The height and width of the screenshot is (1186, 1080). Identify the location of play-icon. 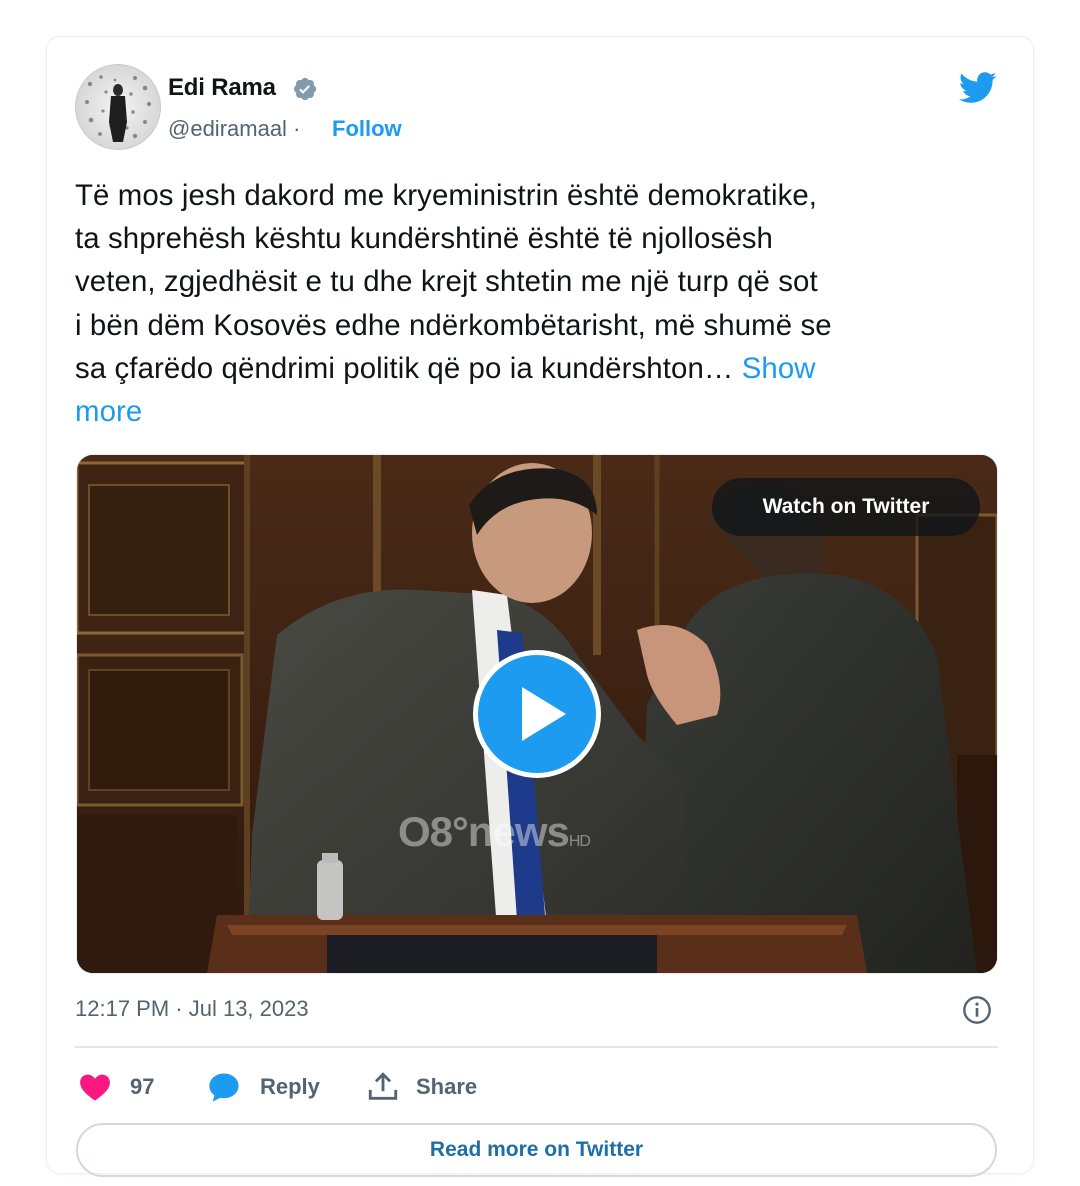
(544, 714).